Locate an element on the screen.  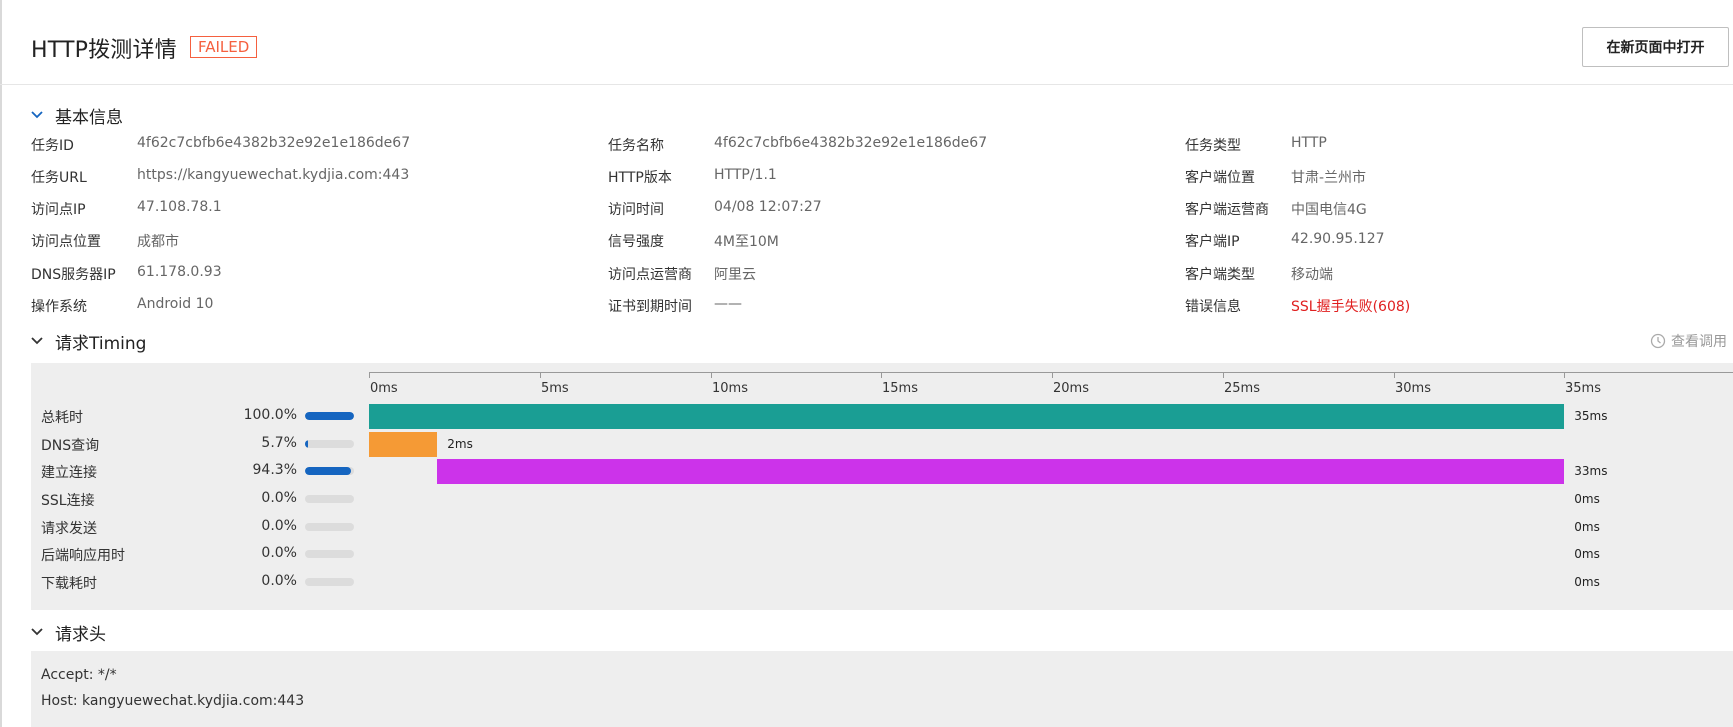
section-request-headers-toggle: 请求头 is located at coordinates (68, 632).